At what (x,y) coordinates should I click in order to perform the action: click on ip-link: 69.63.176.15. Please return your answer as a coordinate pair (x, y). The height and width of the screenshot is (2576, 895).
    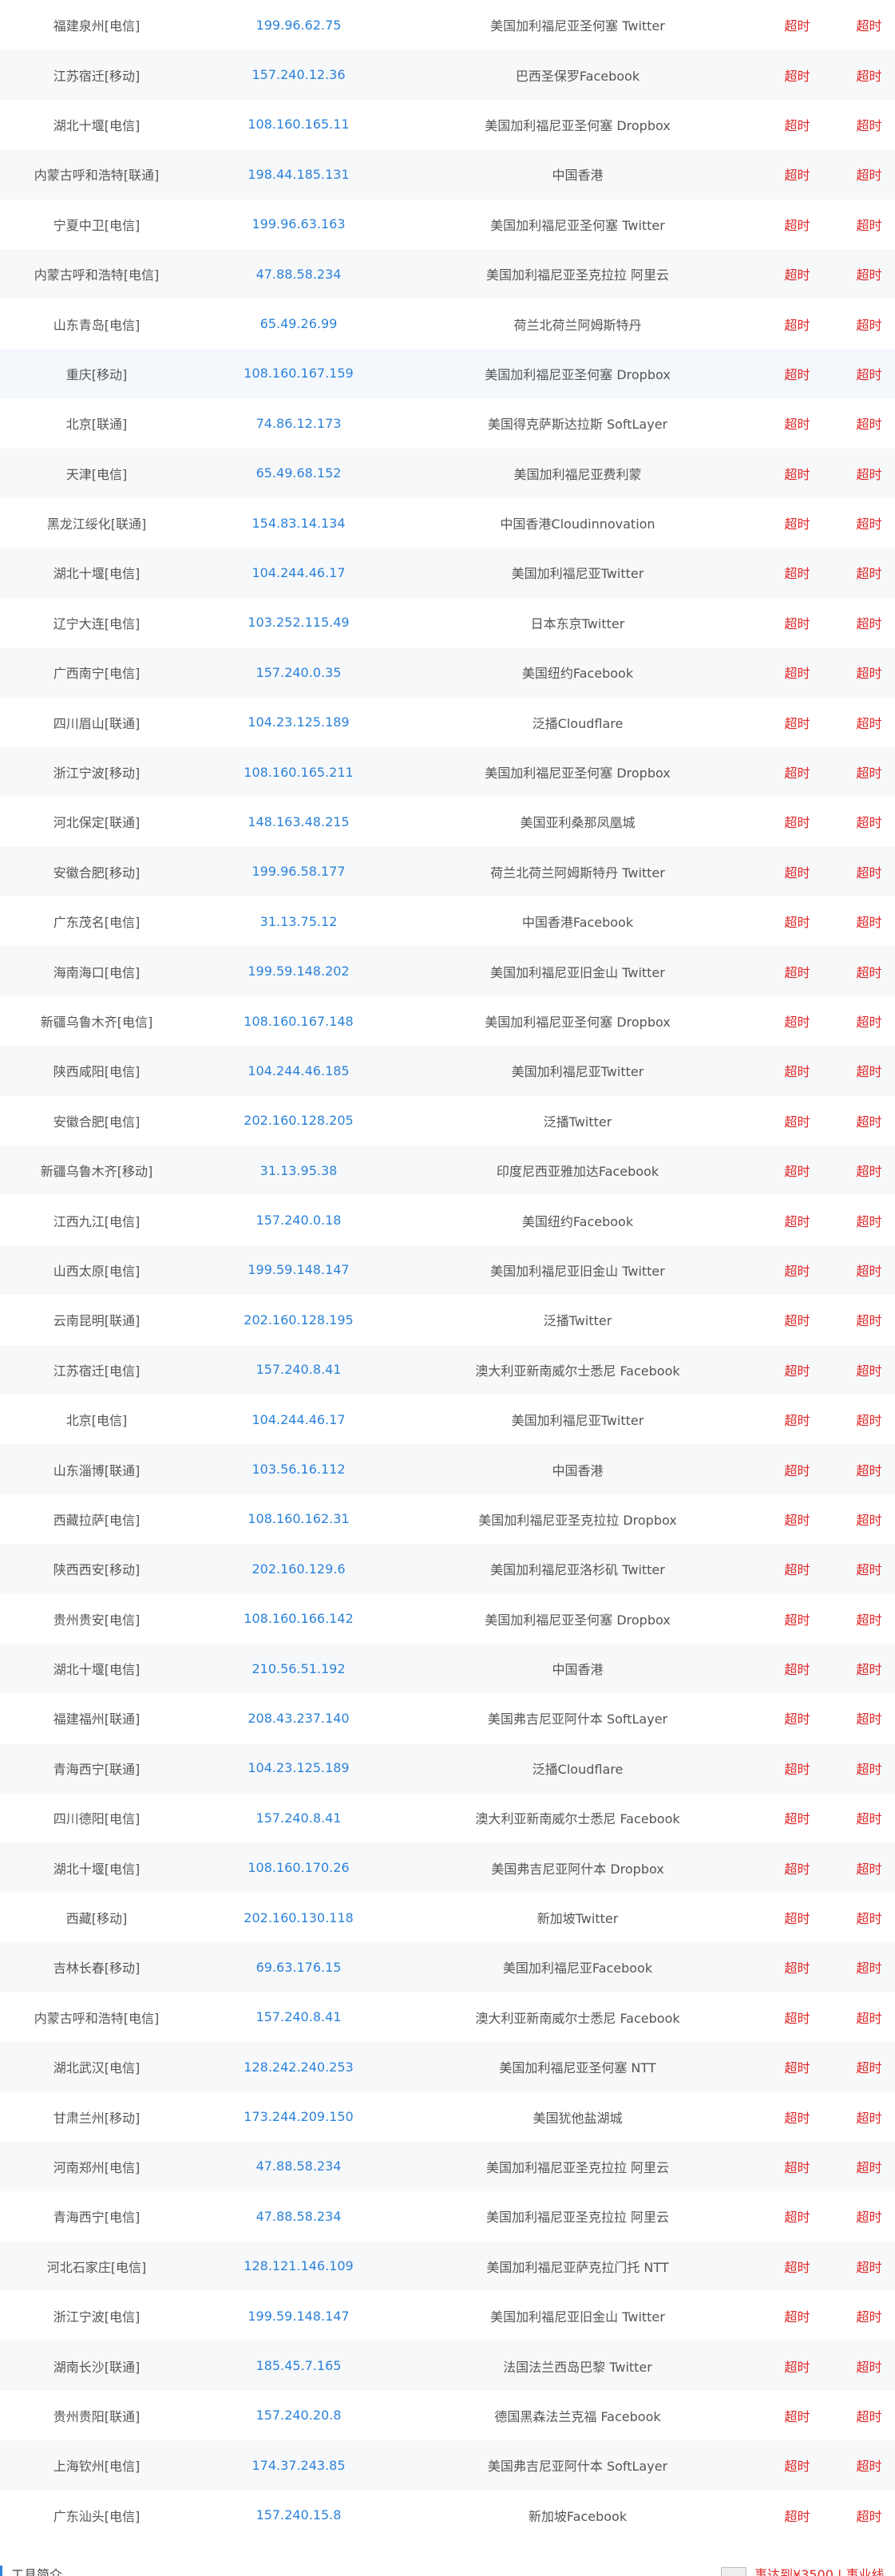
    Looking at the image, I should click on (298, 1968).